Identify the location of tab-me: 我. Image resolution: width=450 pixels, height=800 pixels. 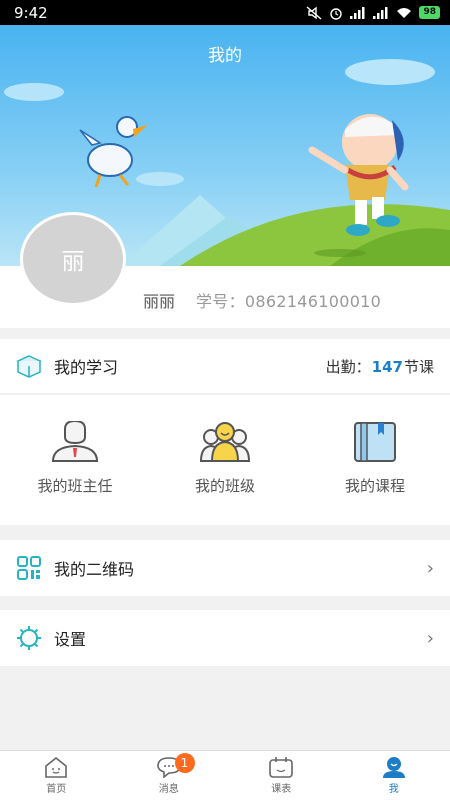
(394, 775).